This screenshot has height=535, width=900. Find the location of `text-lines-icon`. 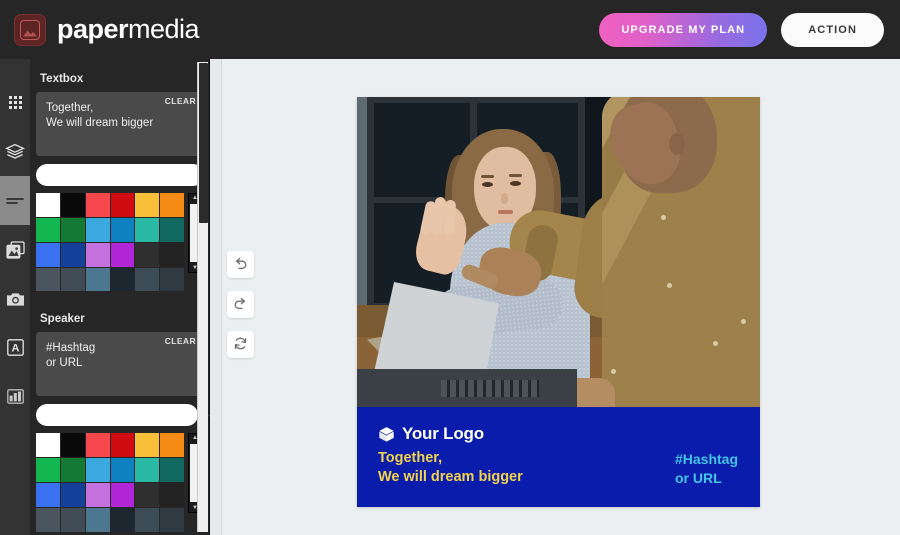

text-lines-icon is located at coordinates (15, 201).